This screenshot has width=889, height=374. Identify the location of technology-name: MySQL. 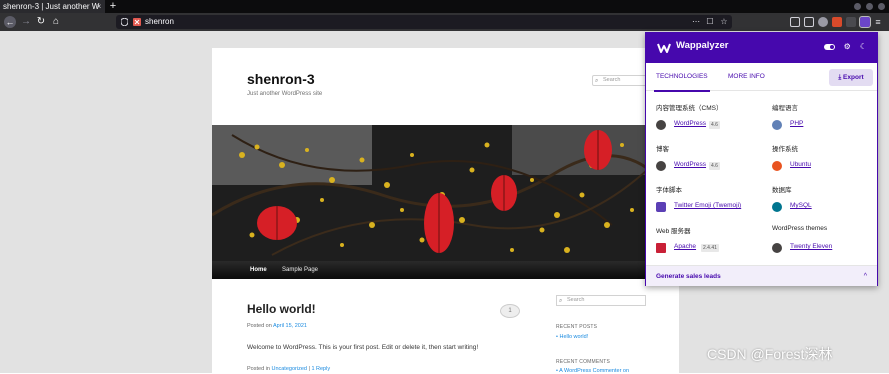
(801, 205).